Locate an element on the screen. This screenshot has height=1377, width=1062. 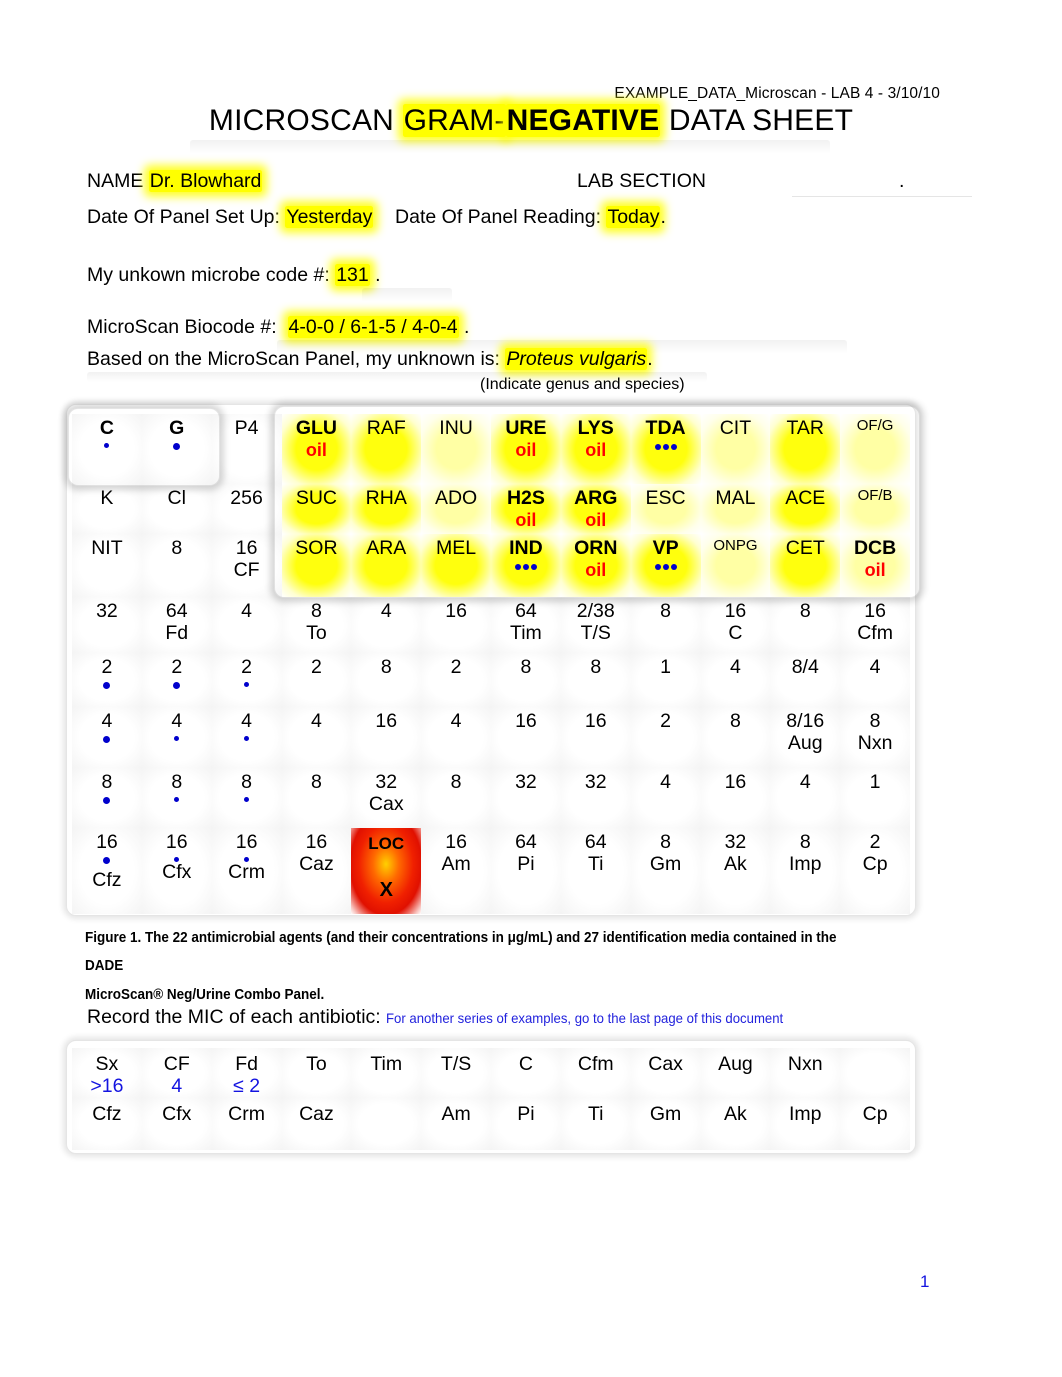
panel-cell-r8c7: 64 Pi is located at coordinates (526, 871).